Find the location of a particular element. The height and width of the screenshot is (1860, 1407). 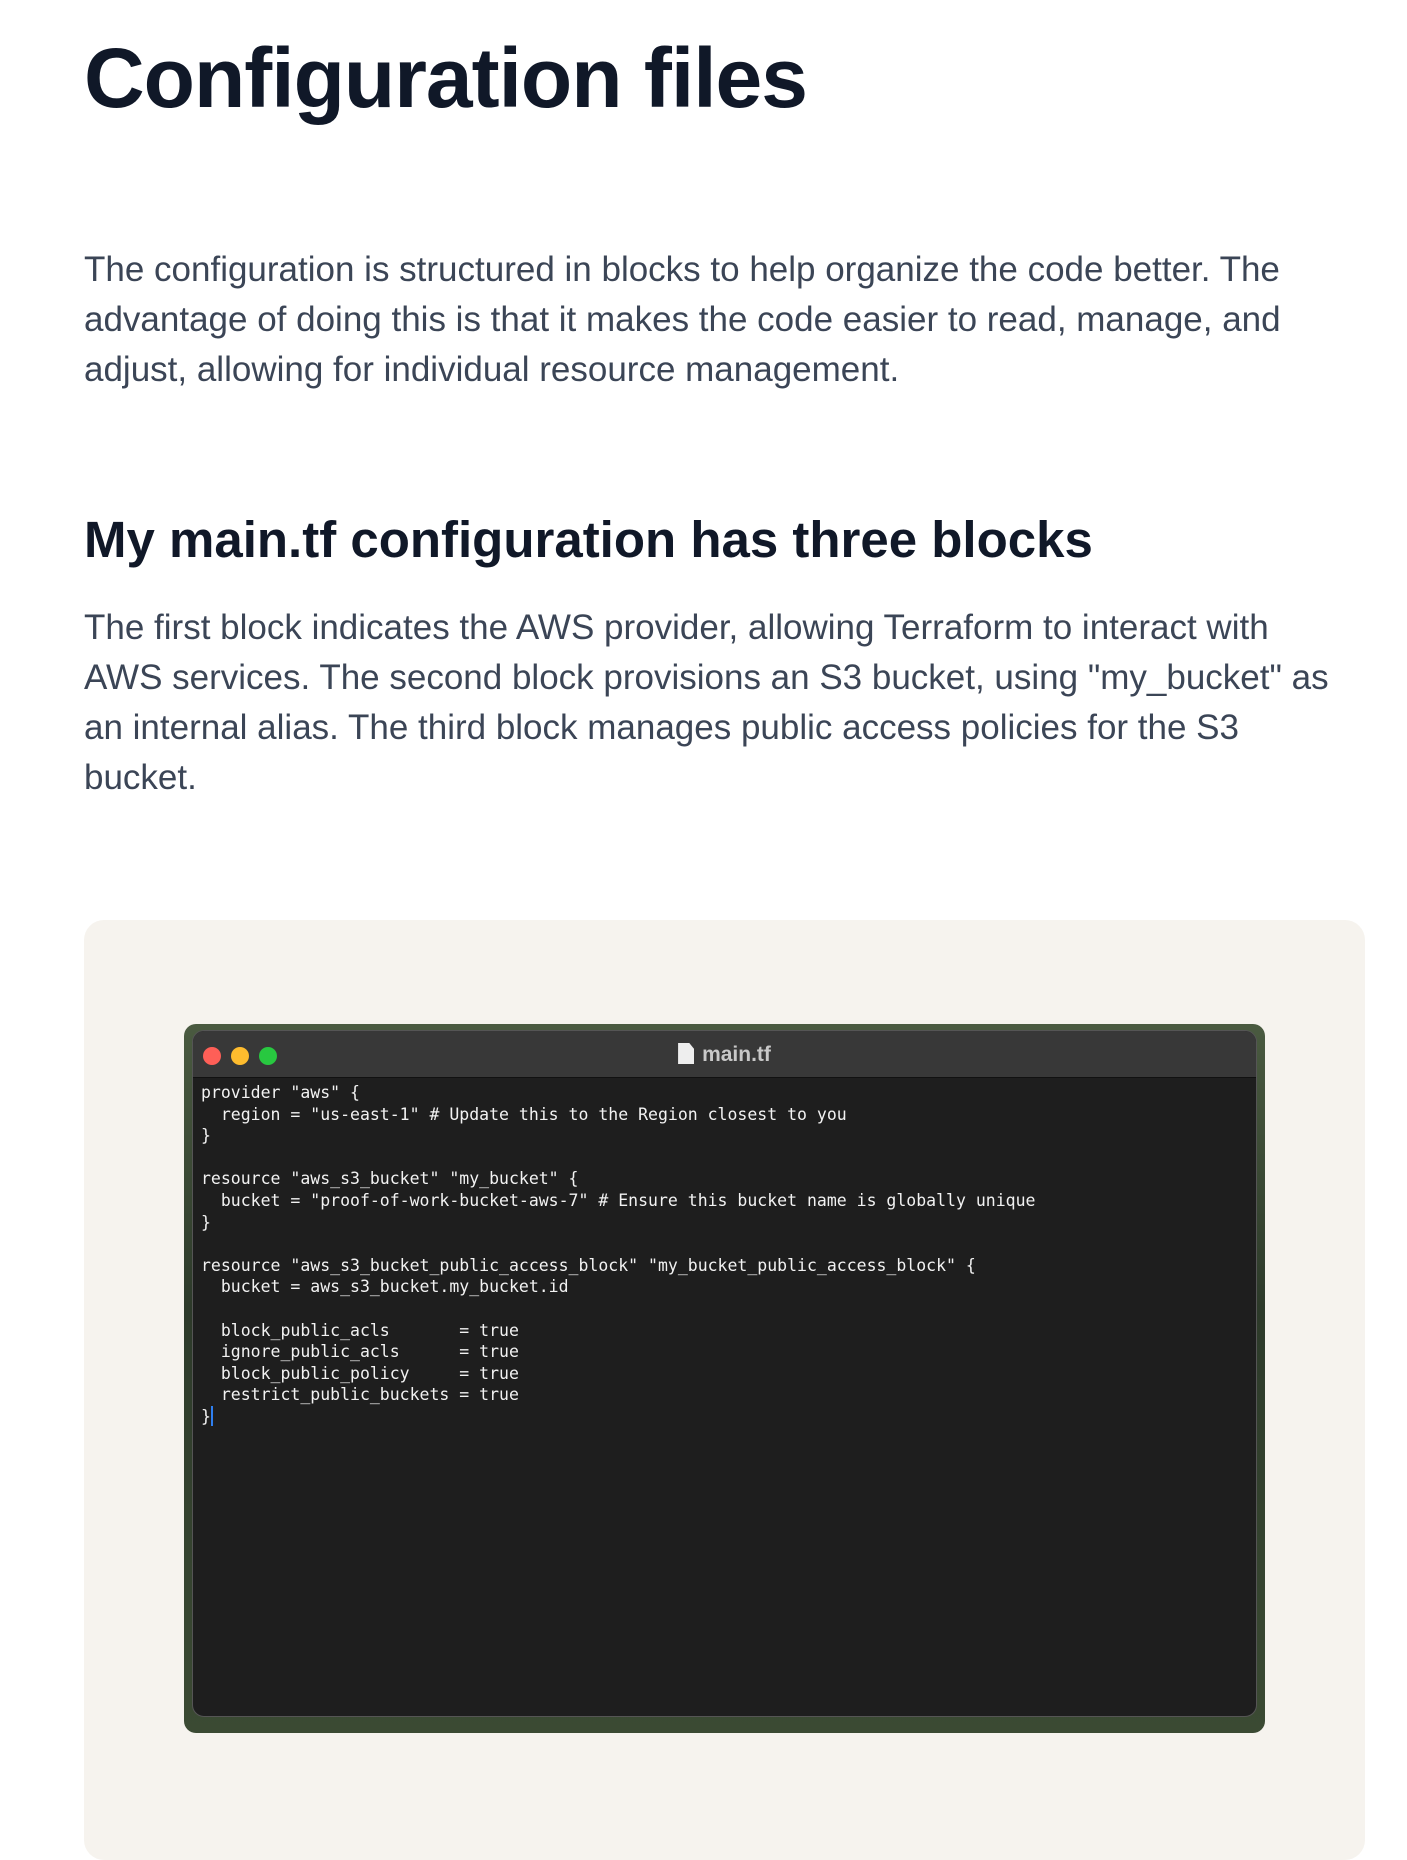

window-title: main.tf is located at coordinates (724, 1055).